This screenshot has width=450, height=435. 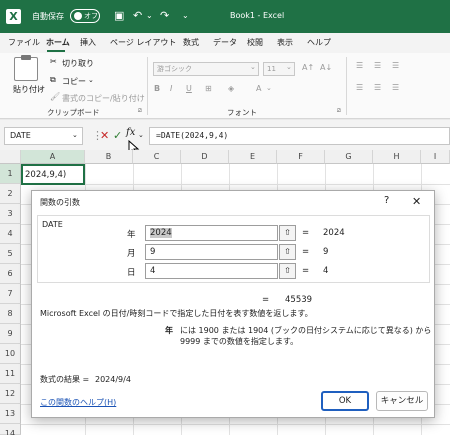 What do you see at coordinates (149, 16) in the screenshot?
I see `undo-dropdown-icon: ⌄` at bounding box center [149, 16].